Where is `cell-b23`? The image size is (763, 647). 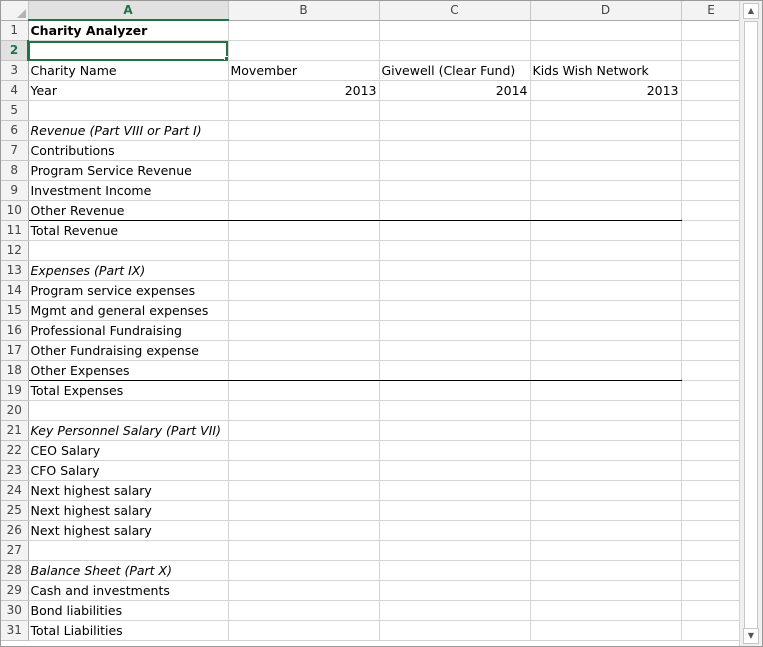 cell-b23 is located at coordinates (304, 470).